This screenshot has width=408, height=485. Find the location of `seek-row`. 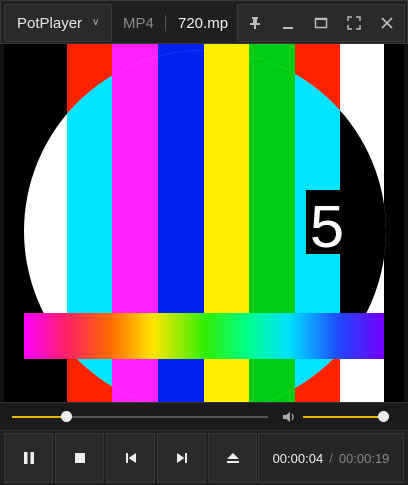

seek-row is located at coordinates (204, 416).